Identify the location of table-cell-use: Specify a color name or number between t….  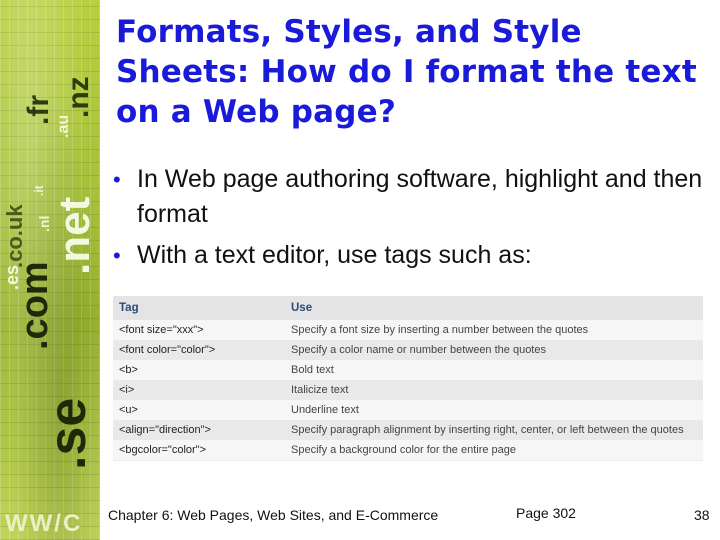
(494, 350).